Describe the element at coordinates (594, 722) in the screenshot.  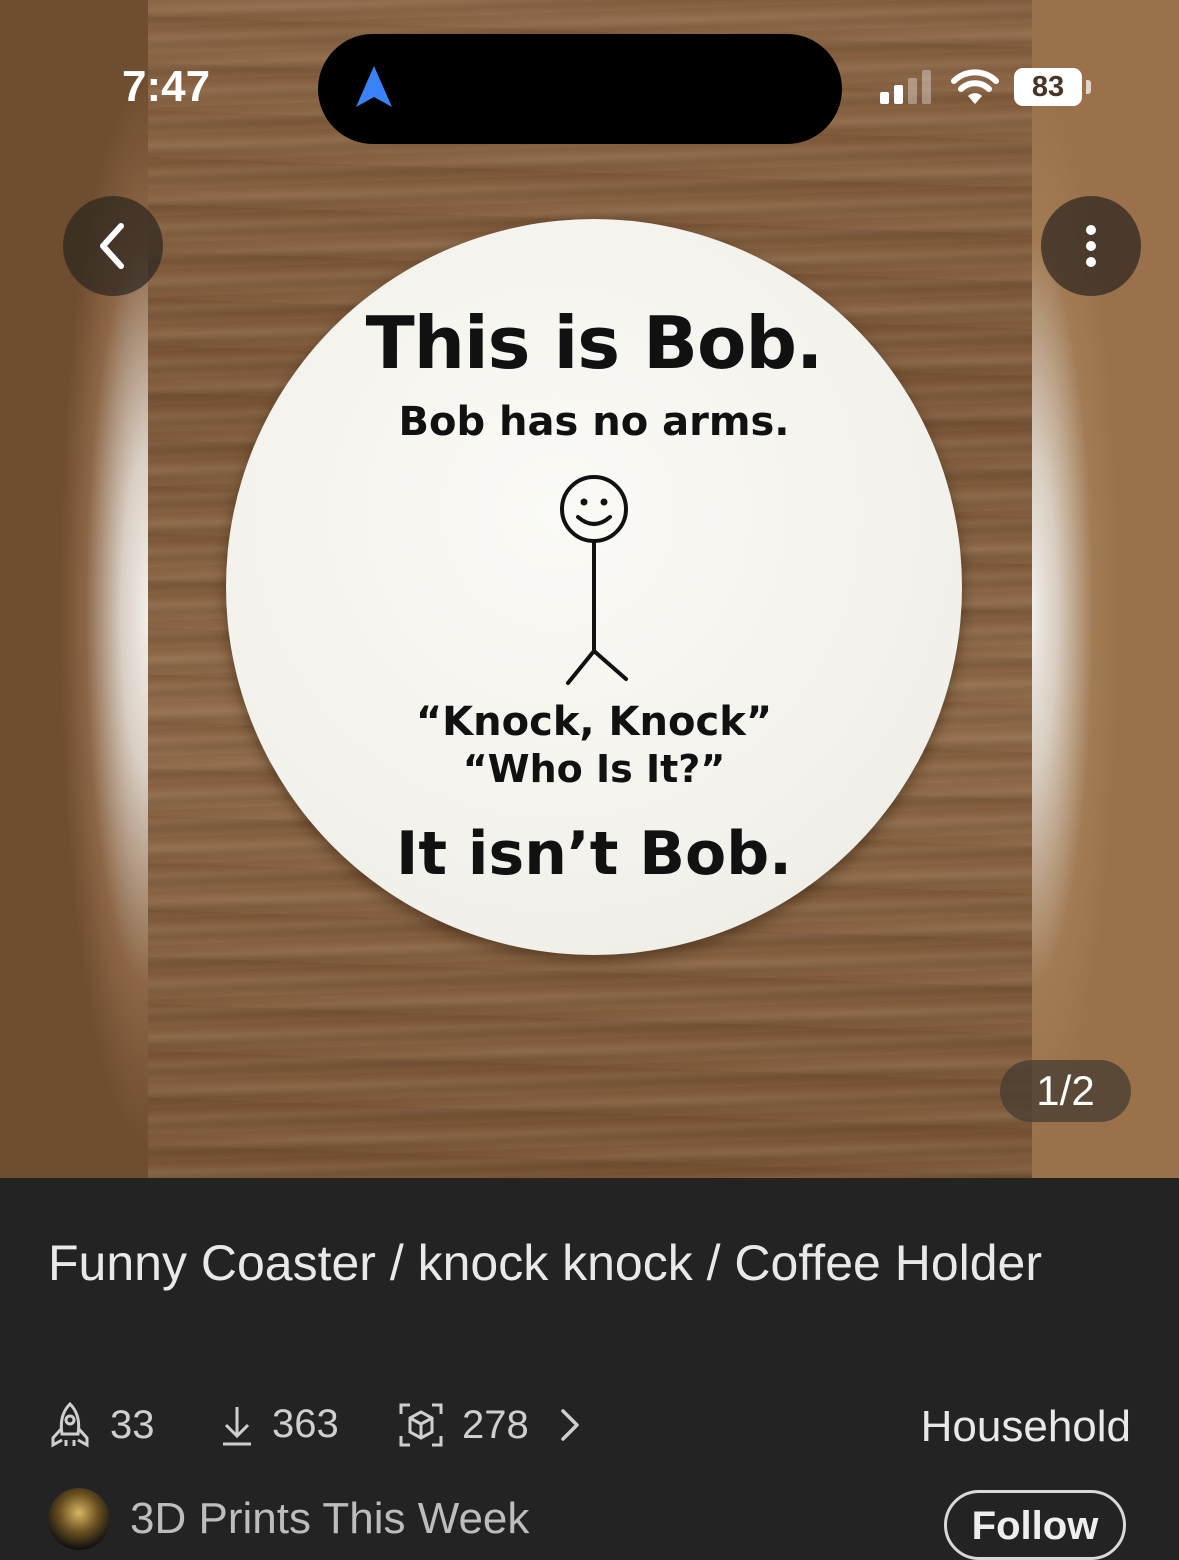
I see `coaster-text-knock: “Knock, Knock”` at that location.